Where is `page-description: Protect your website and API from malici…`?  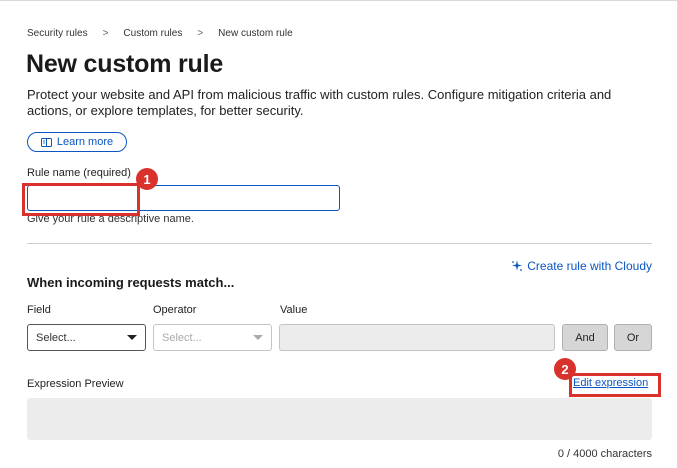
page-description: Protect your website and API from malici… is located at coordinates (319, 102).